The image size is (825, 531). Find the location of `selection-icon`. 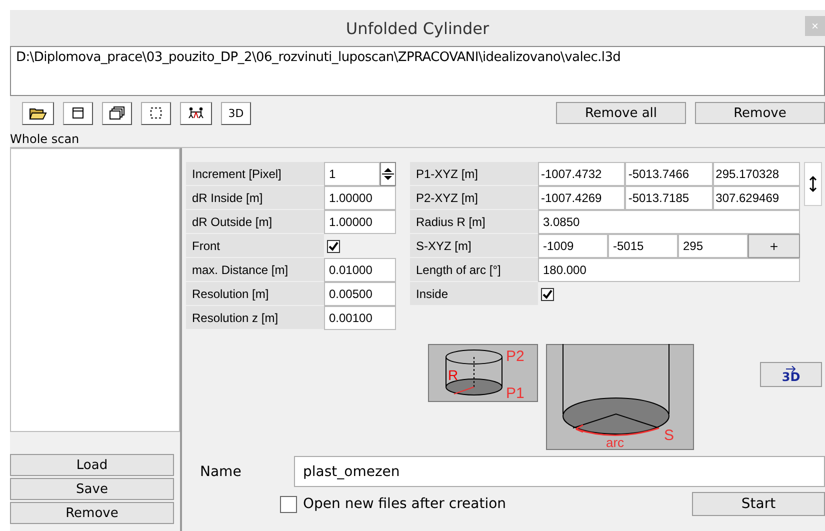

selection-icon is located at coordinates (156, 113).